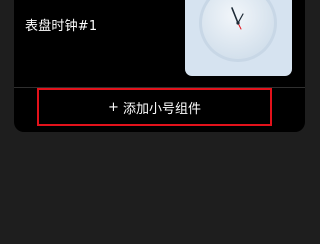  I want to click on add-small-widget-button: + 添加小号组件, so click(154, 107).